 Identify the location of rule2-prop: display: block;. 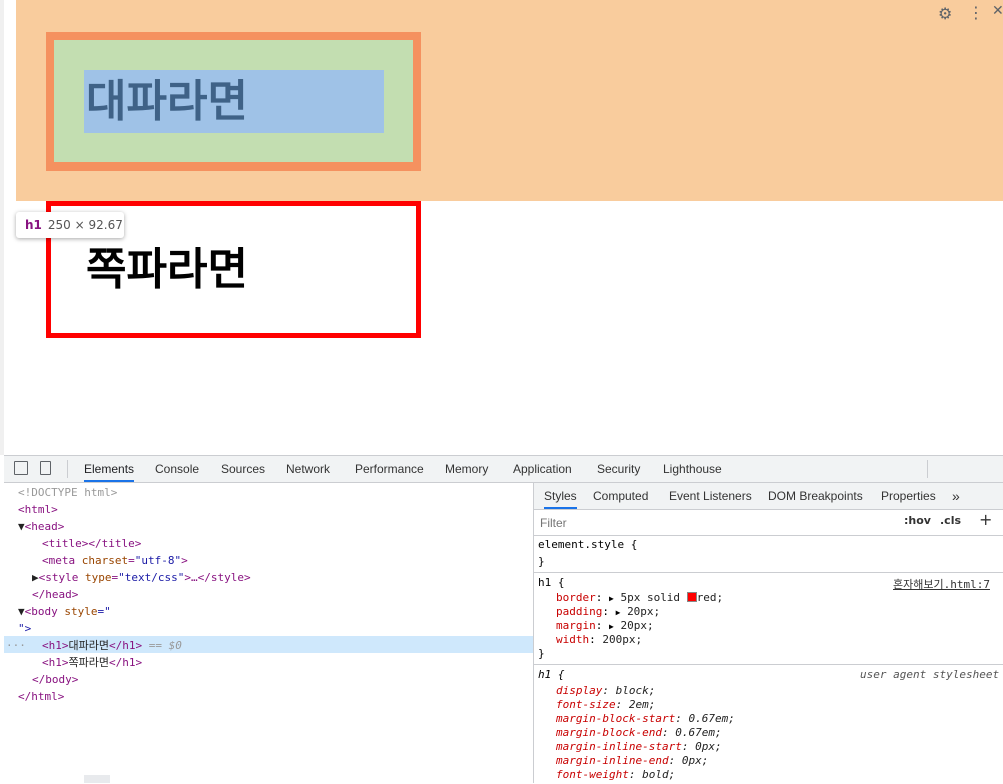
(605, 690).